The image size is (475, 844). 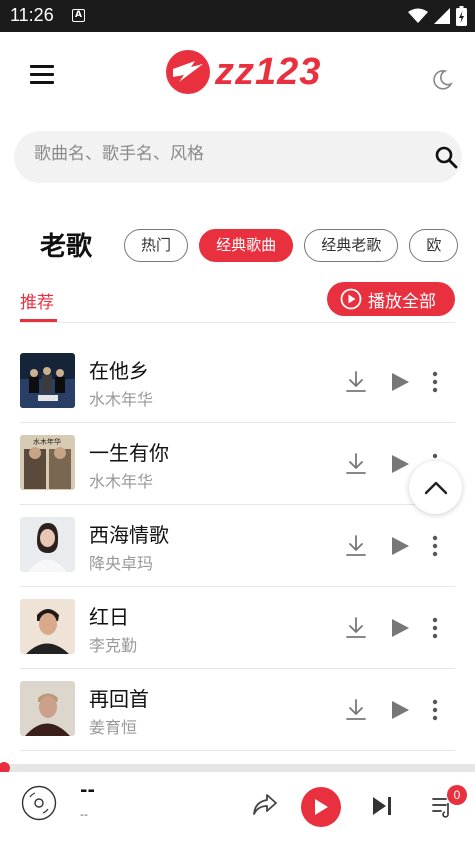 I want to click on song-row: 在他乡 水木年华, so click(x=237, y=382).